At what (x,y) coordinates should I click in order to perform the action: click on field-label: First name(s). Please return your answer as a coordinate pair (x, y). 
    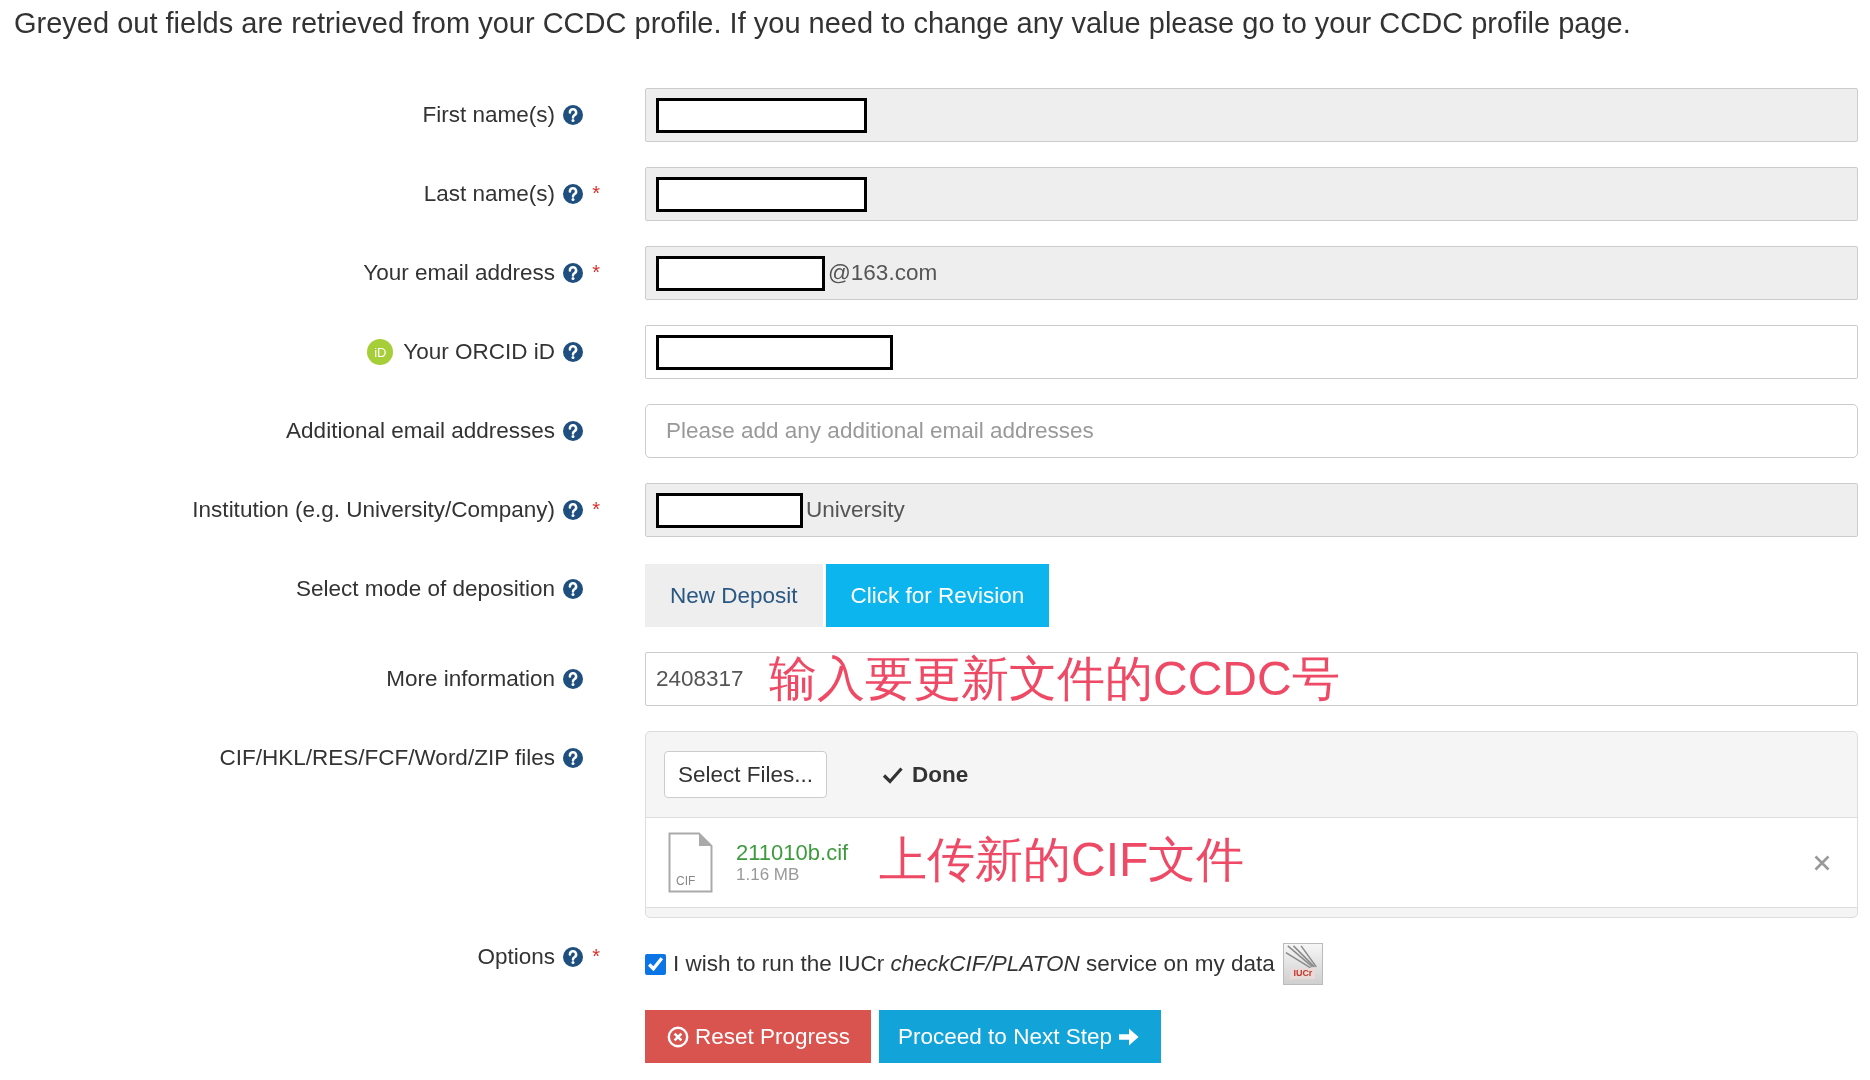
    Looking at the image, I should click on (488, 115).